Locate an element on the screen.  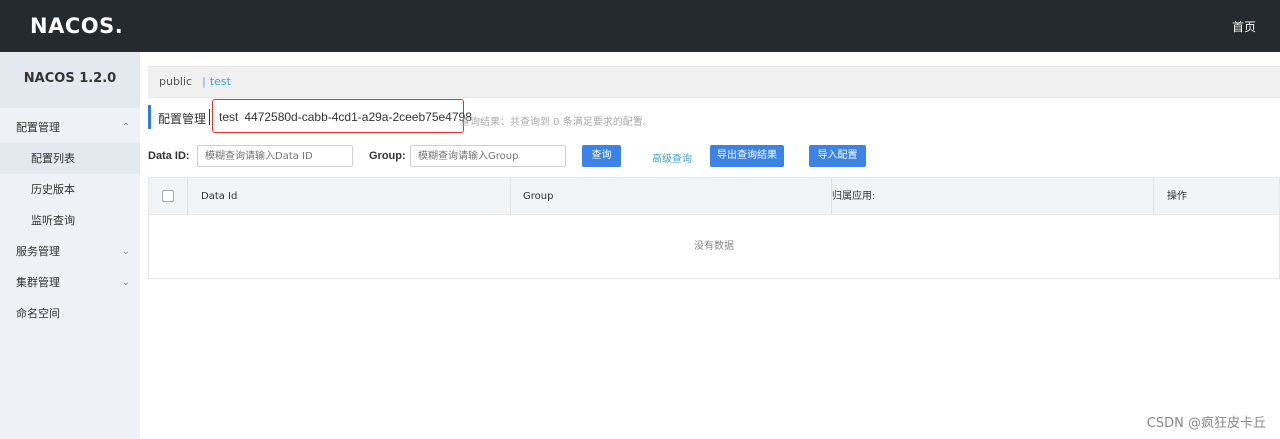
page-title: 配置管理 is located at coordinates (182, 119).